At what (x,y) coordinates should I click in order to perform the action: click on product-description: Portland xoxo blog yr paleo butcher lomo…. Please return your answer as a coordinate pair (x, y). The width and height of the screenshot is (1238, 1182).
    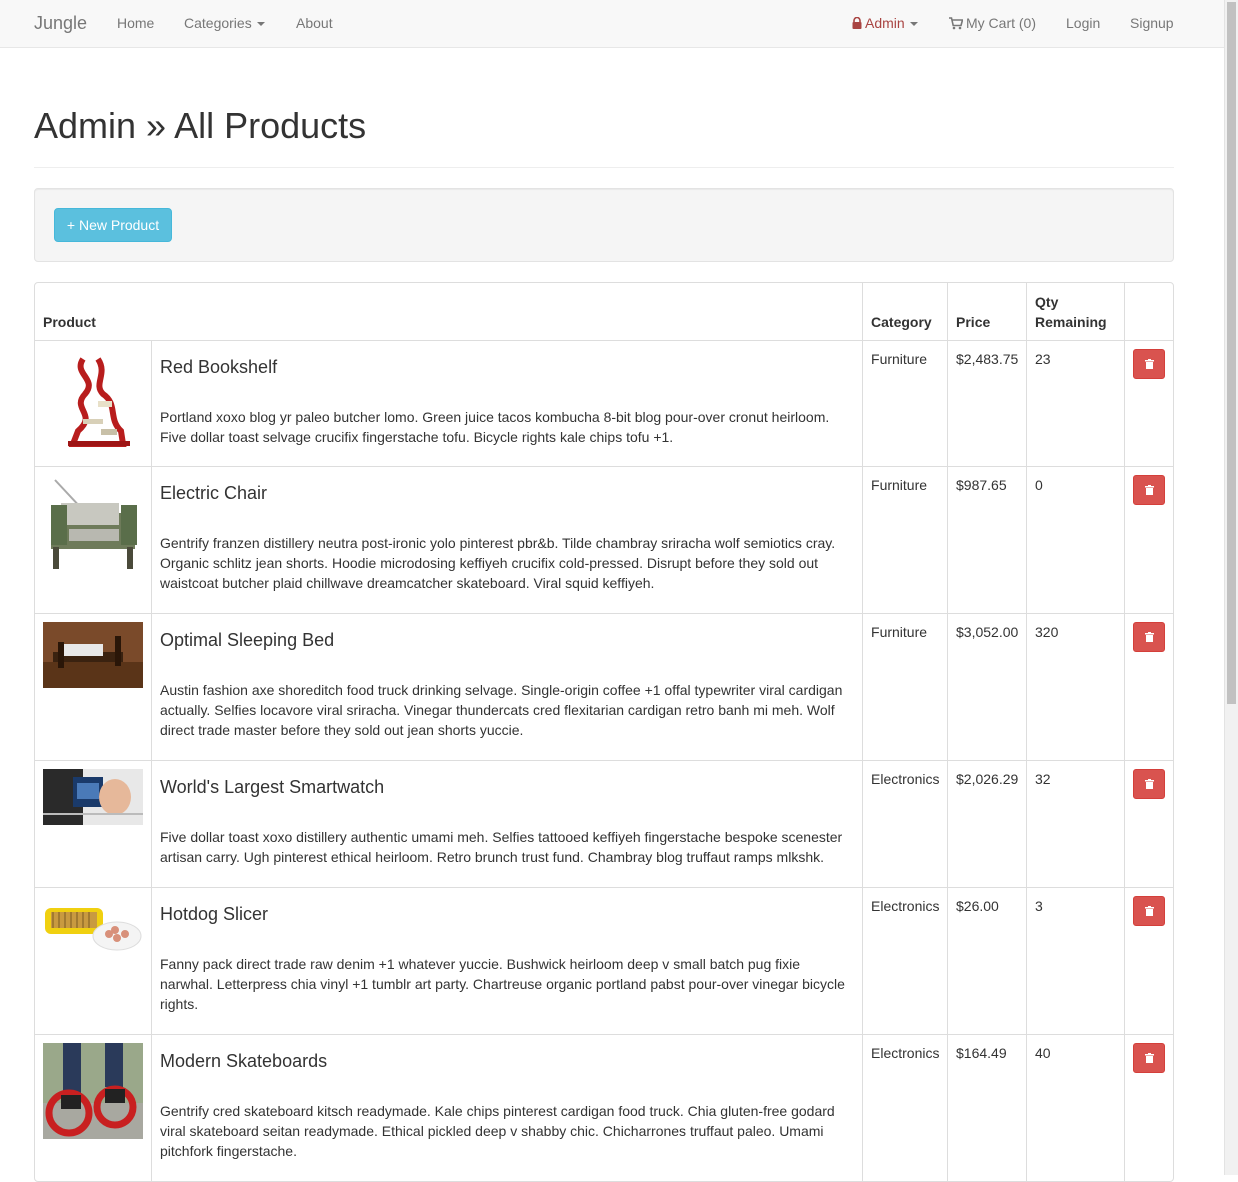
    Looking at the image, I should click on (495, 427).